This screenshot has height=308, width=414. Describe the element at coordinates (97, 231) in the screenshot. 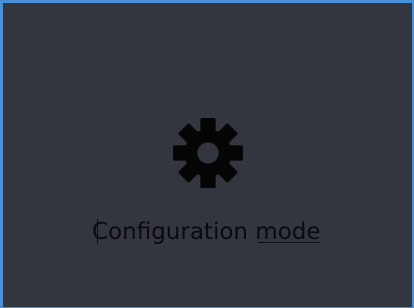

I see `text-cursor` at that location.